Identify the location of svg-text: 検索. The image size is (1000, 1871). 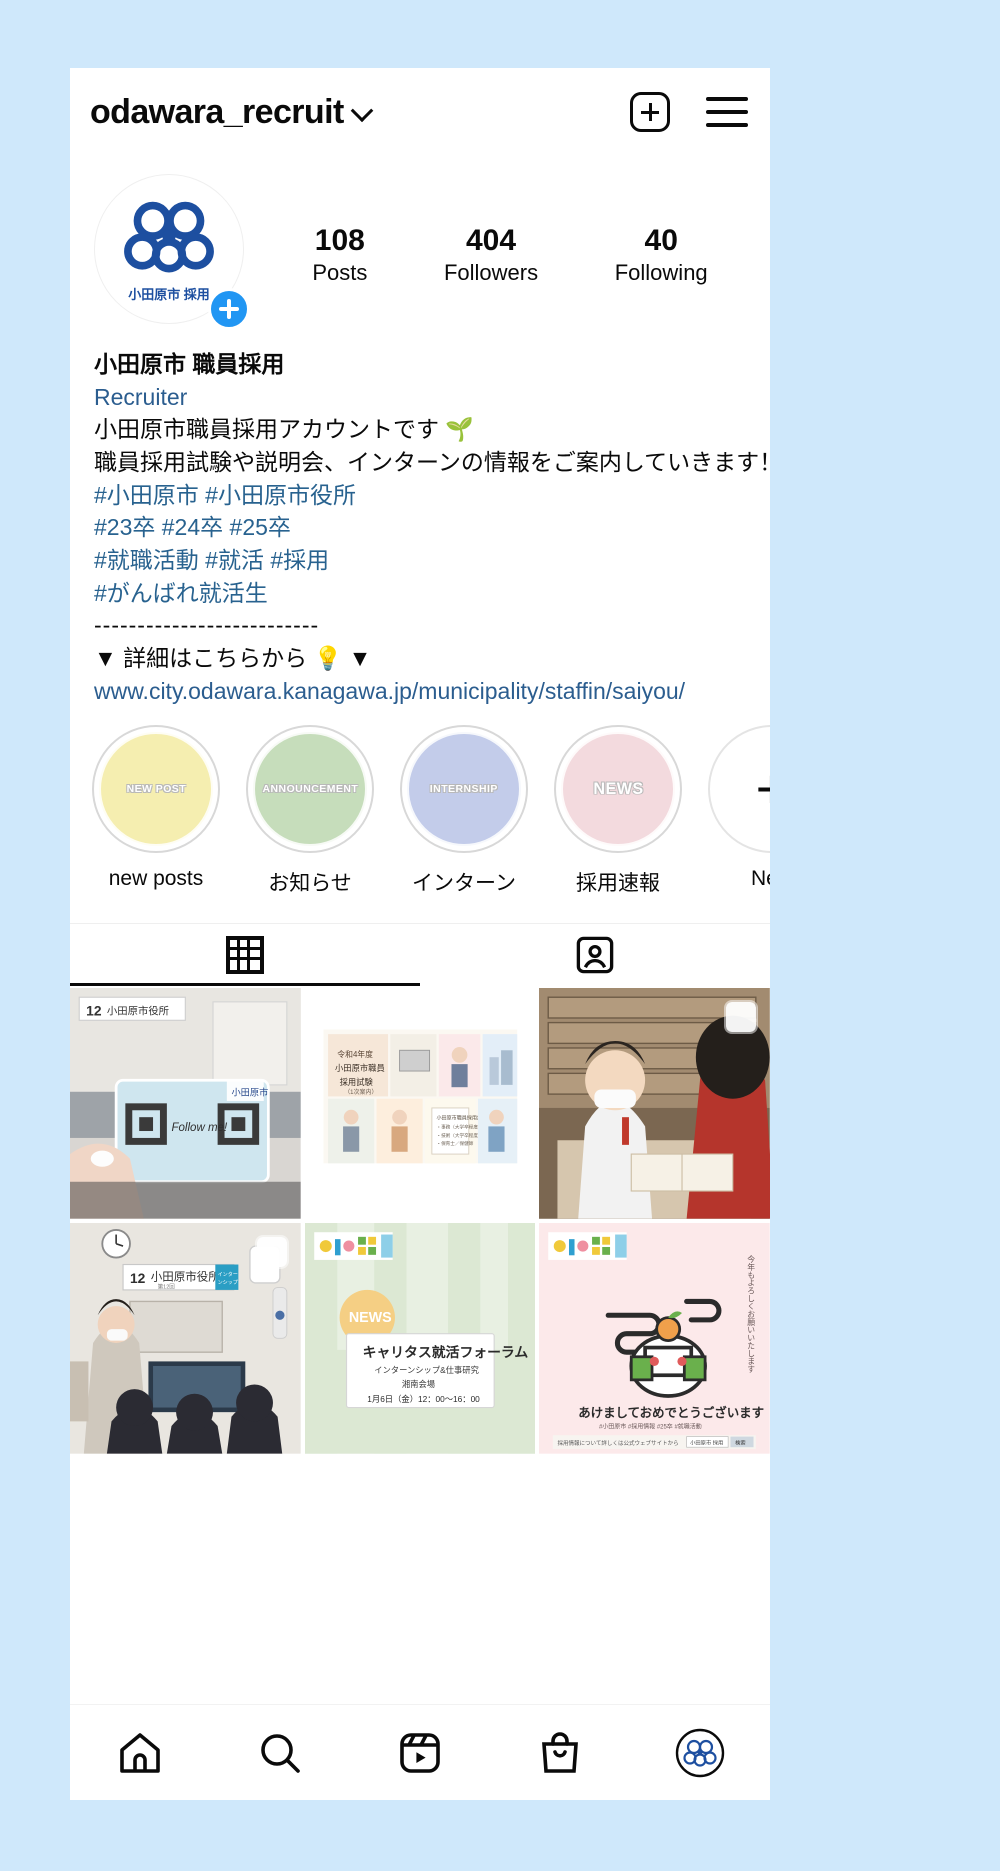
(740, 1442).